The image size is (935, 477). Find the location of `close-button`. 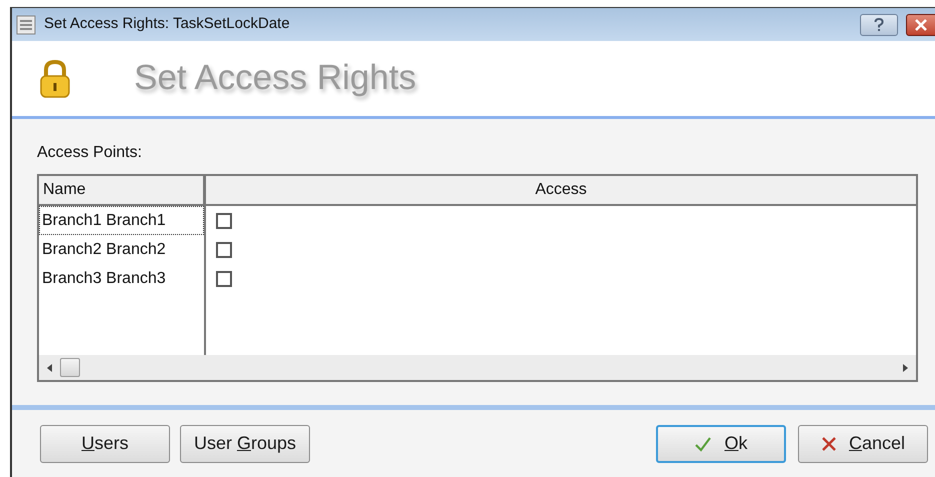

close-button is located at coordinates (920, 25).